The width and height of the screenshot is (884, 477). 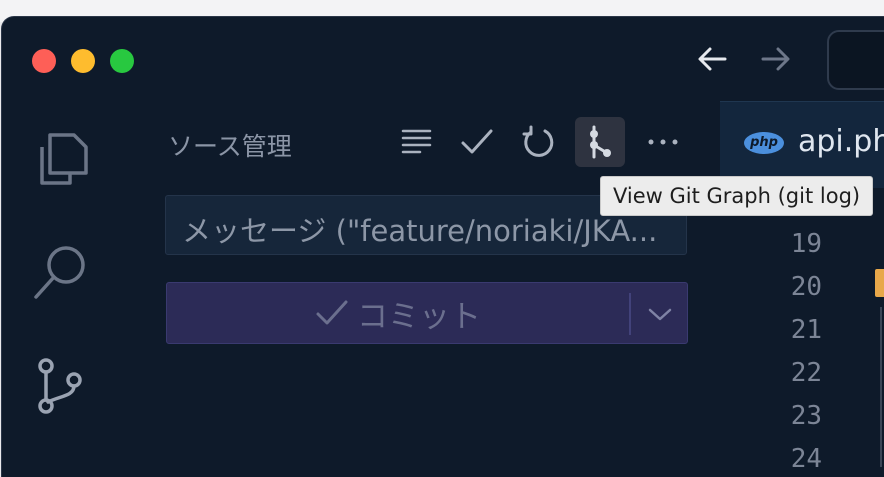 I want to click on git-graph-icon, so click(x=600, y=142).